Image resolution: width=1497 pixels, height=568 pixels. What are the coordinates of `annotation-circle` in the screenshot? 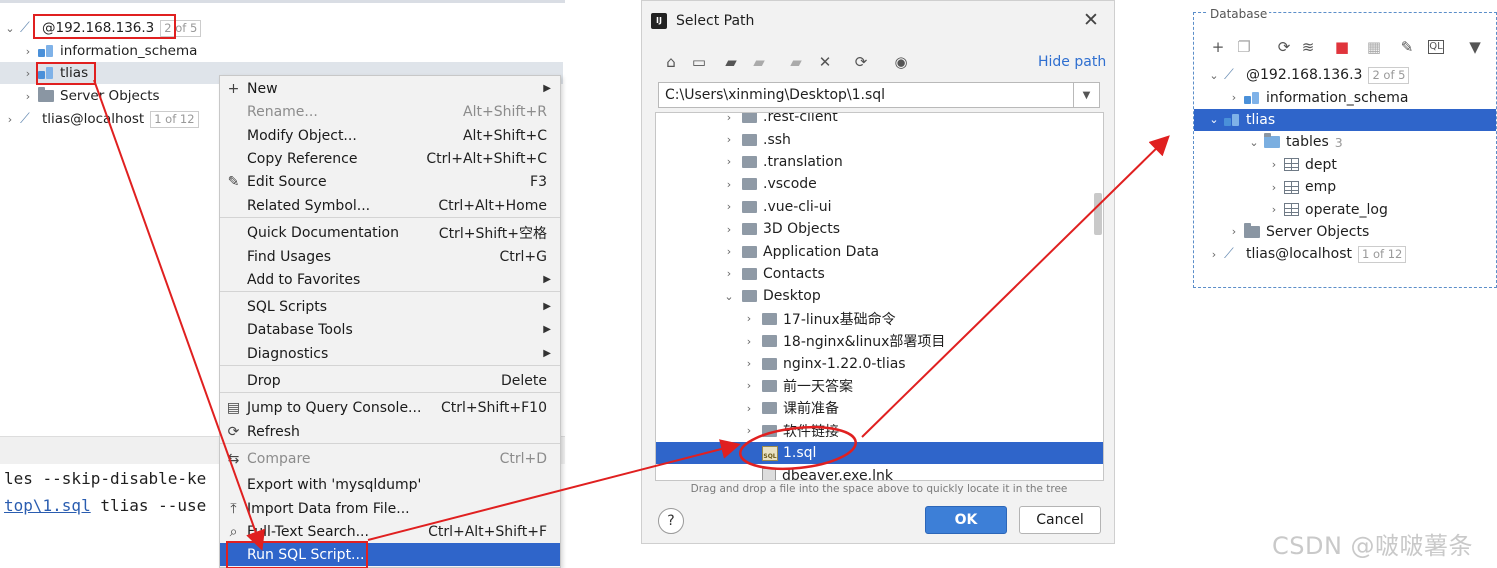 It's located at (798, 448).